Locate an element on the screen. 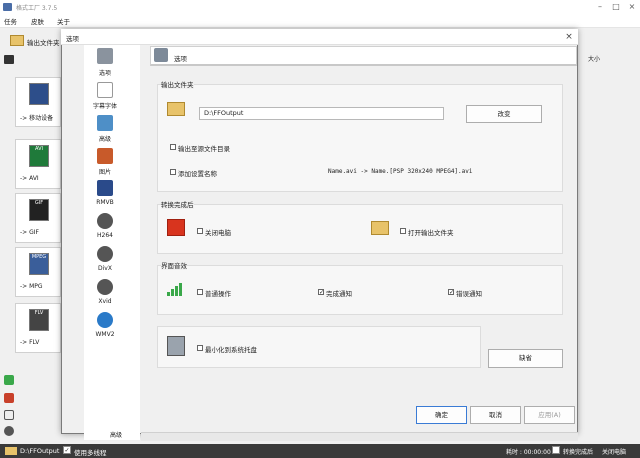 The height and width of the screenshot is (458, 640). picture-icon is located at coordinates (105, 156).